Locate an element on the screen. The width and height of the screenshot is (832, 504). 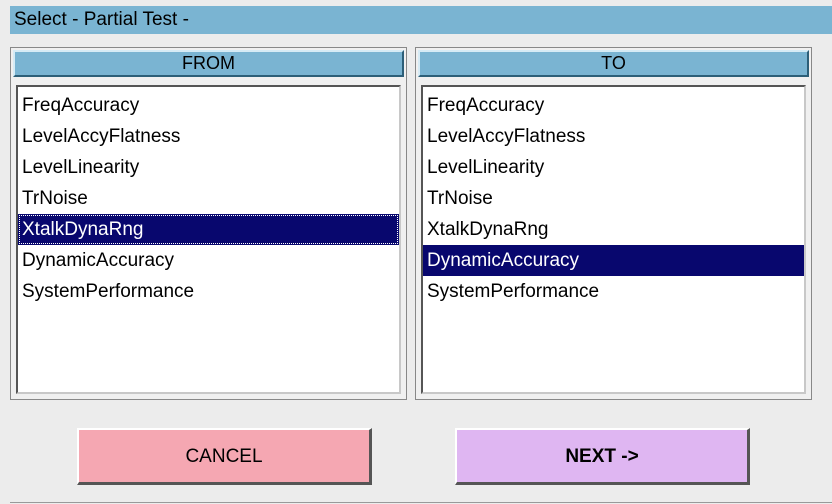
from-header: FROM is located at coordinates (208, 63).